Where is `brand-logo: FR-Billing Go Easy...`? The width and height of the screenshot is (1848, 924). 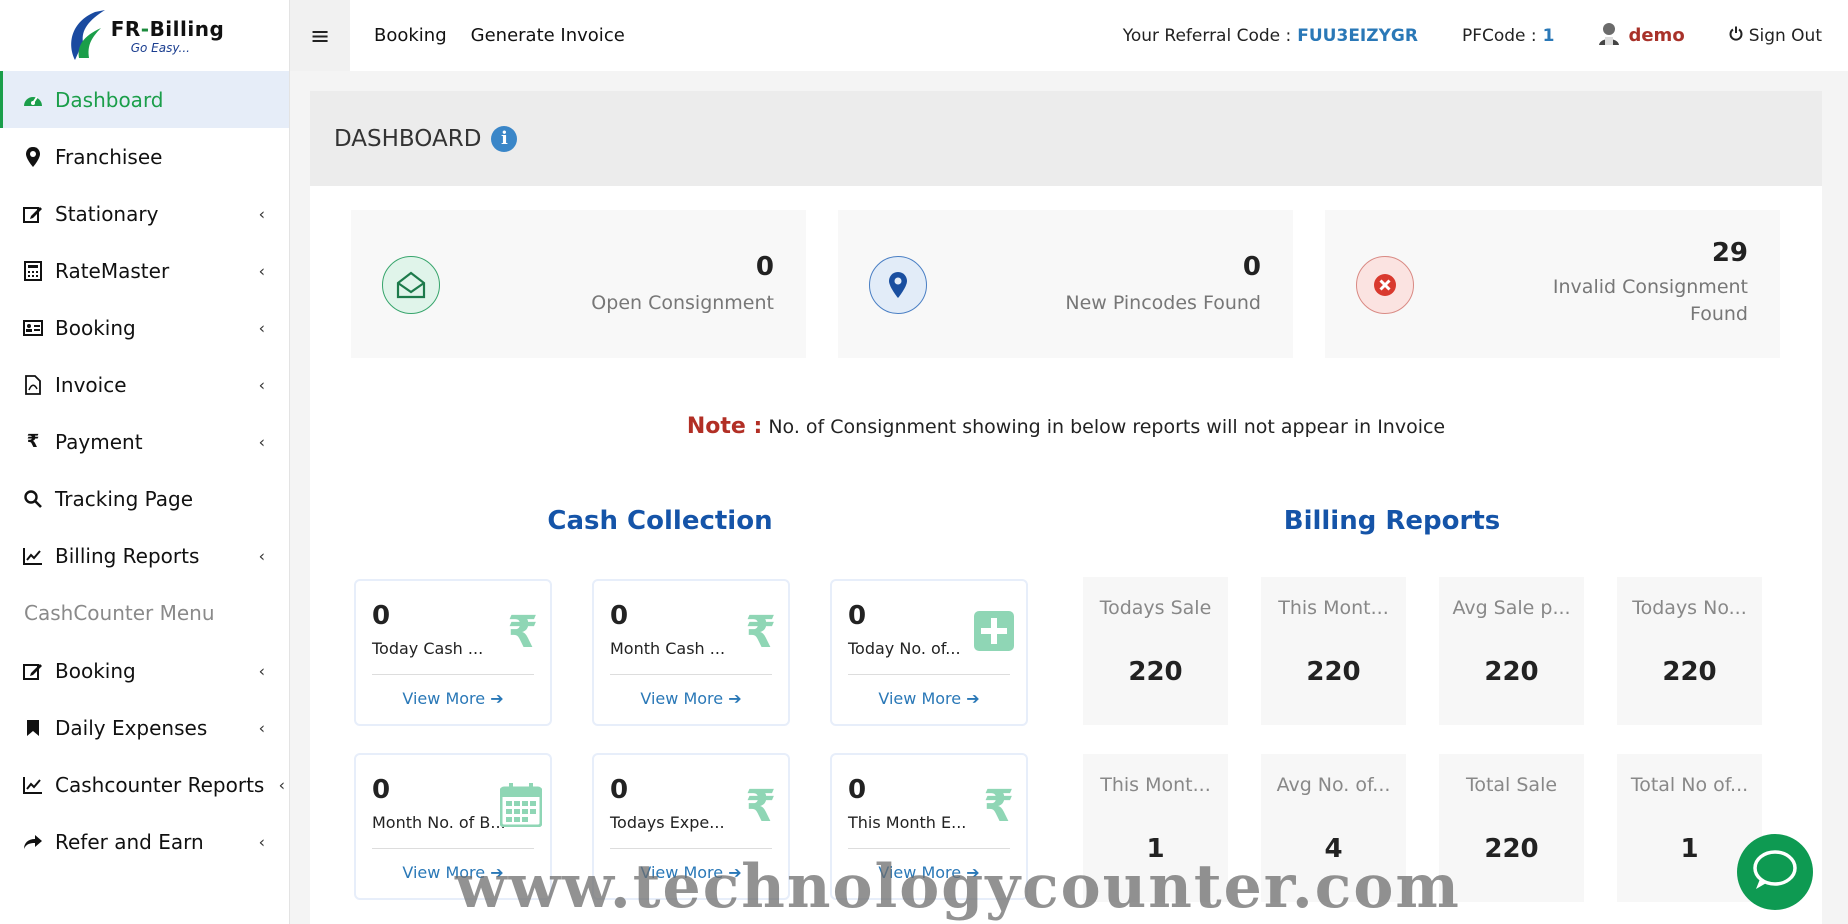 brand-logo: FR-Billing Go Easy... is located at coordinates (144, 35).